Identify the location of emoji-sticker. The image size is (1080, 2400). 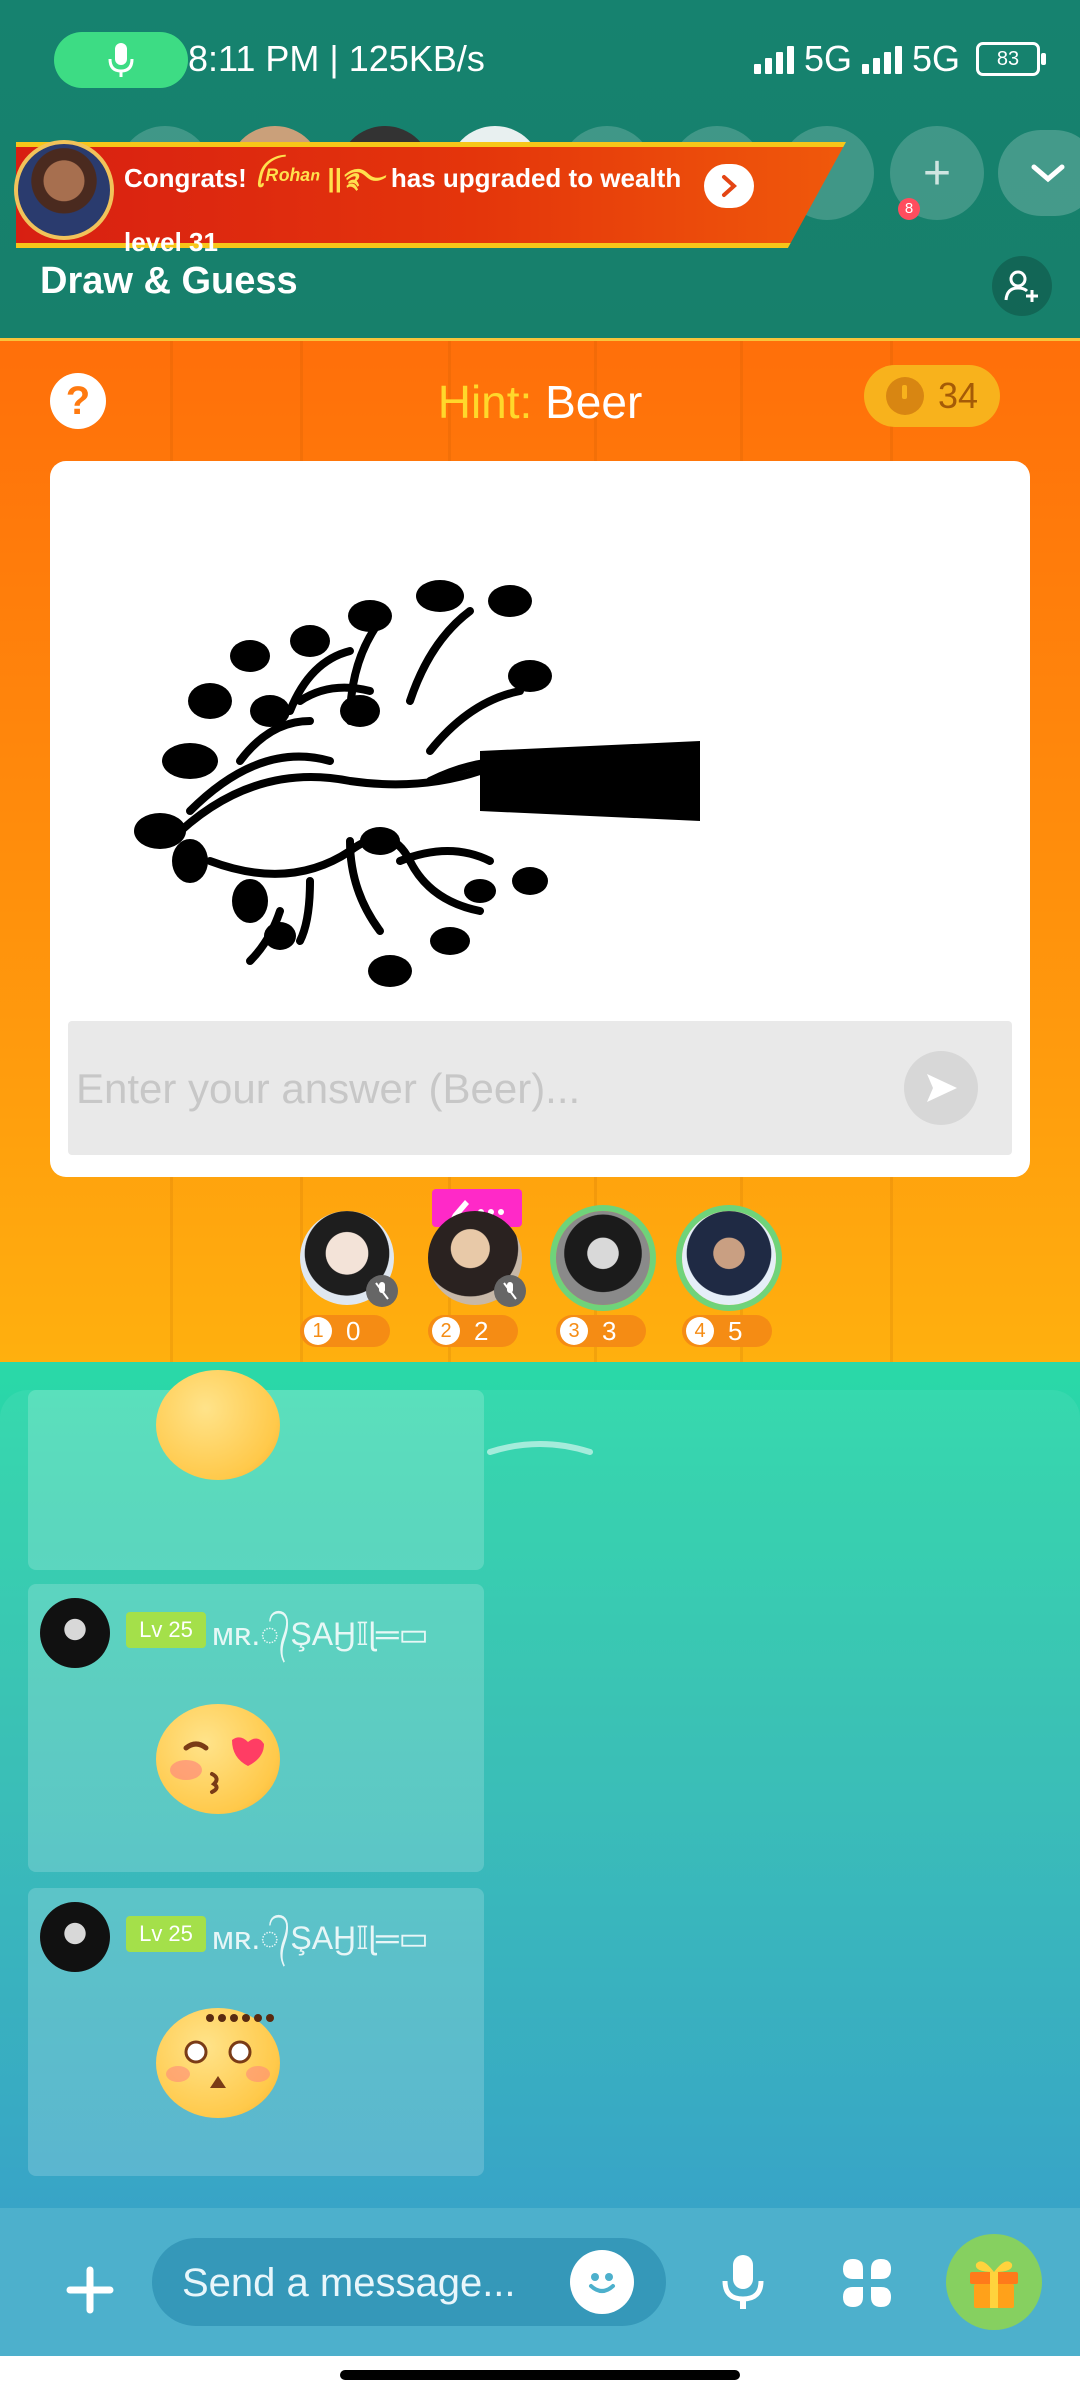
(218, 1425).